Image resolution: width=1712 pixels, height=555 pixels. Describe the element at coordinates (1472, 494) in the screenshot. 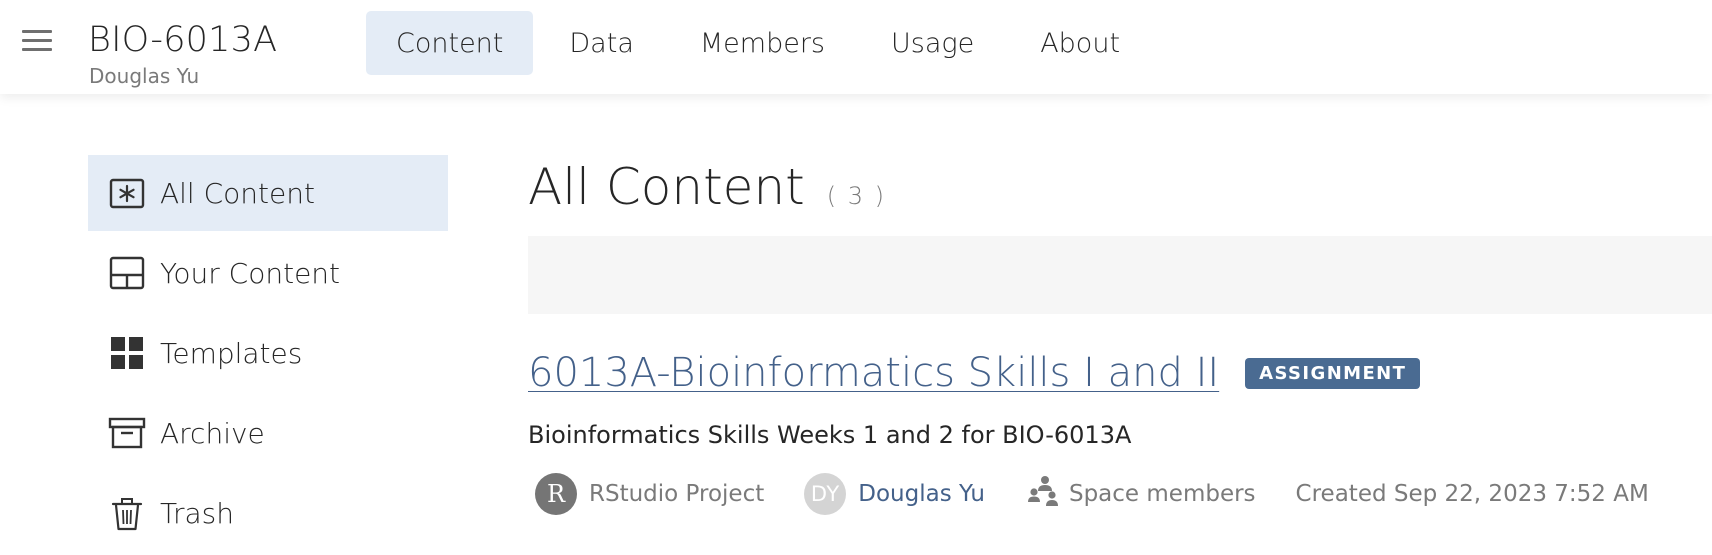

I see `created-timestamp: Created Sep 22, 2023 7:52 AM` at that location.